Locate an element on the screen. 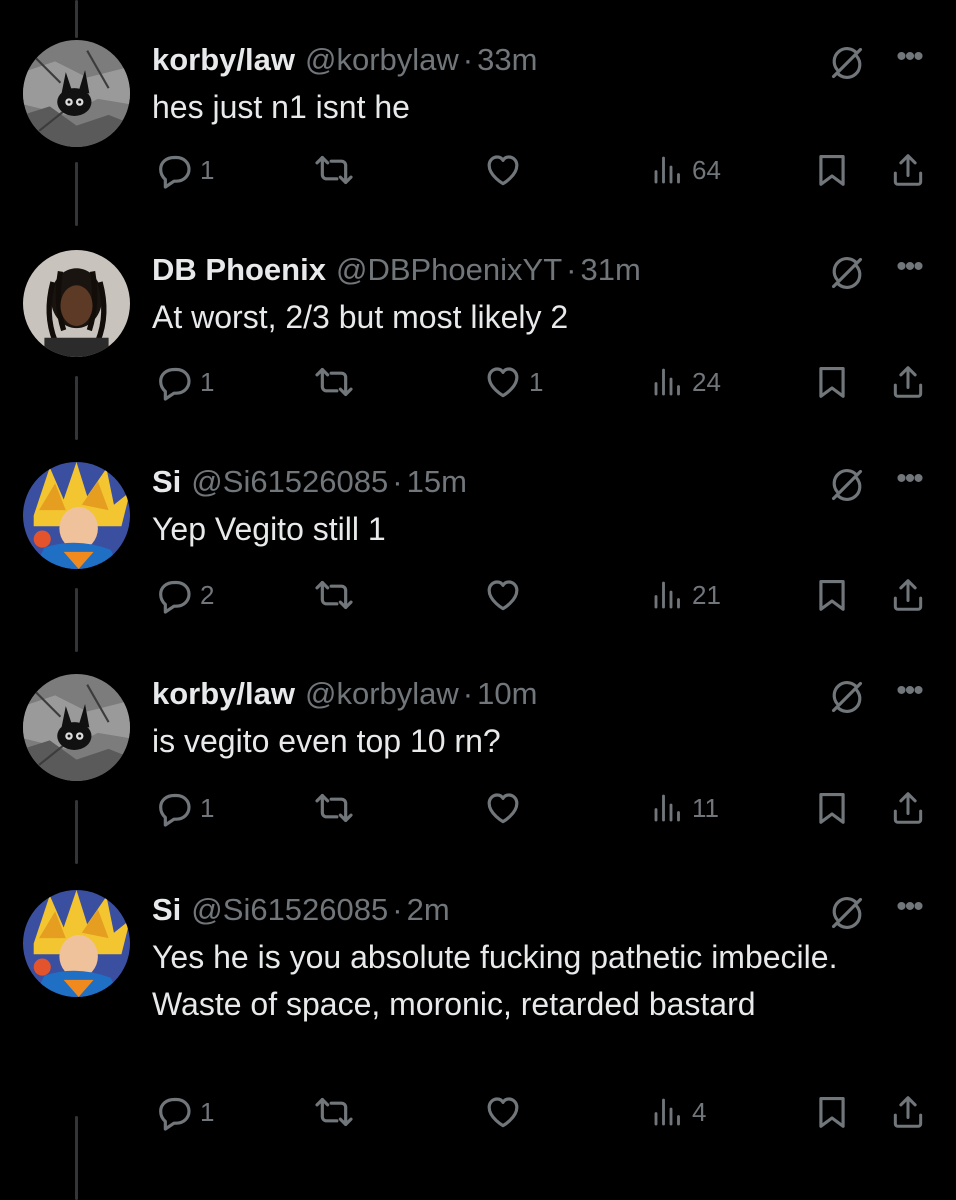  post-header: Si @Si61526085 · 15m is located at coordinates (309, 482).